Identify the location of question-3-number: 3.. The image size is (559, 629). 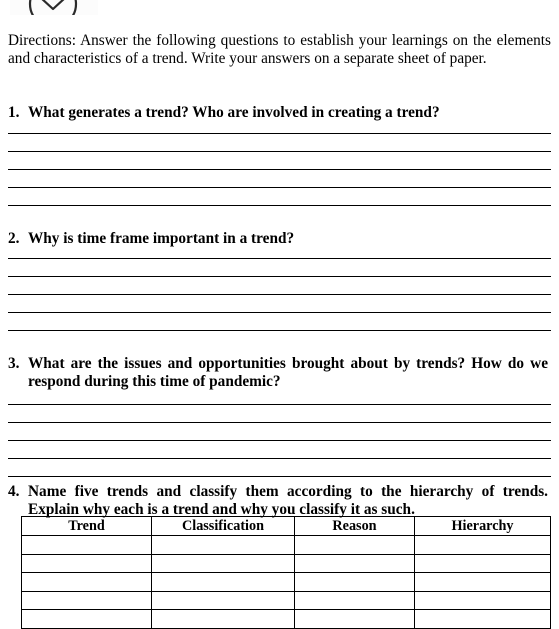
(14, 363).